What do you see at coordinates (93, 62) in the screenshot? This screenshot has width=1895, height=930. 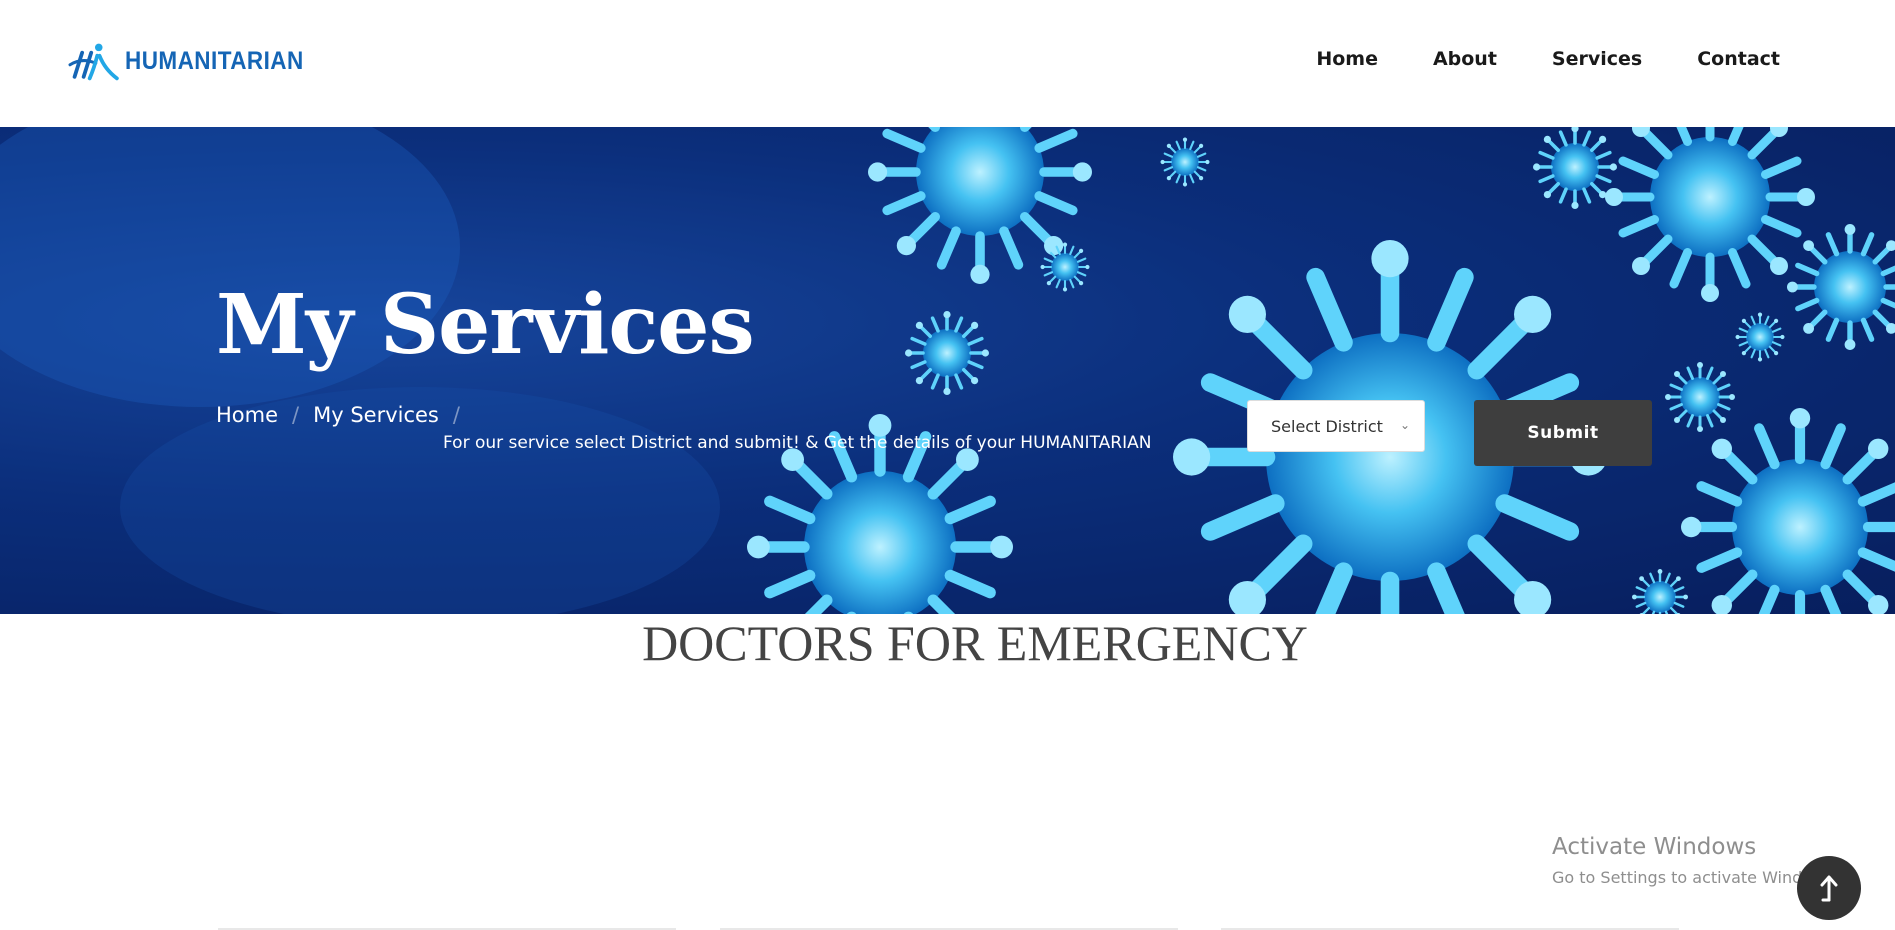 I see `humanitarian-logo-icon` at bounding box center [93, 62].